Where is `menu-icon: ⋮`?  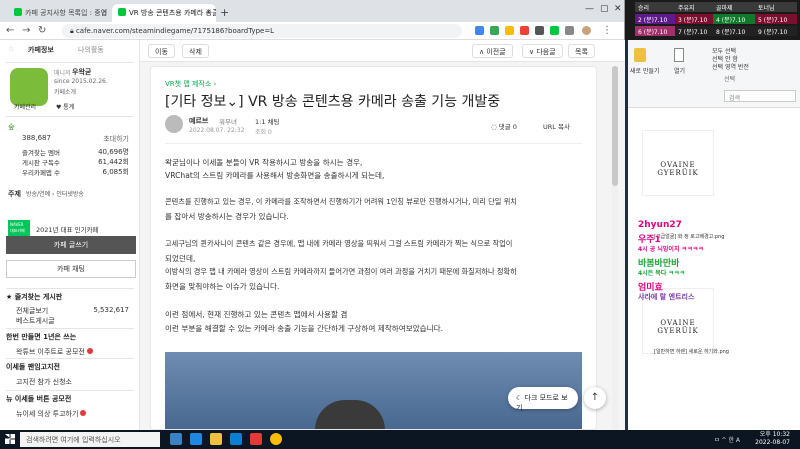
menu-icon: ⋮ is located at coordinates (607, 30).